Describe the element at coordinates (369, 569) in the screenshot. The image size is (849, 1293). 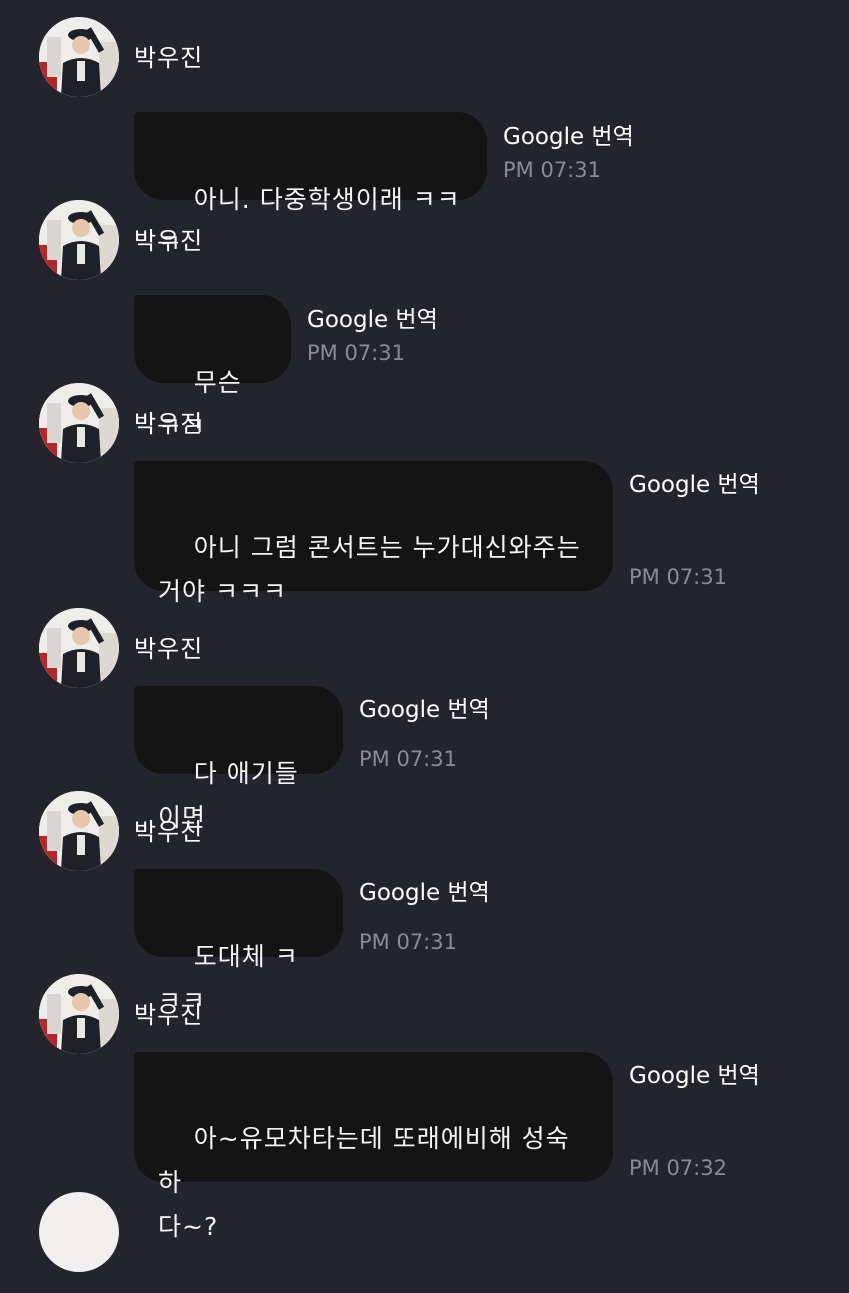
I see `message-text: 아니 그럼 콘서트는 누가대신와주는 거야 ㅋㅋㅋ` at that location.